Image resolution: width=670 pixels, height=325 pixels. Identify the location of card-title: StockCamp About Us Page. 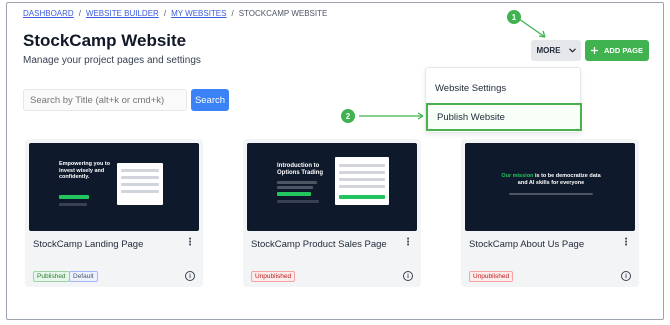
(527, 244).